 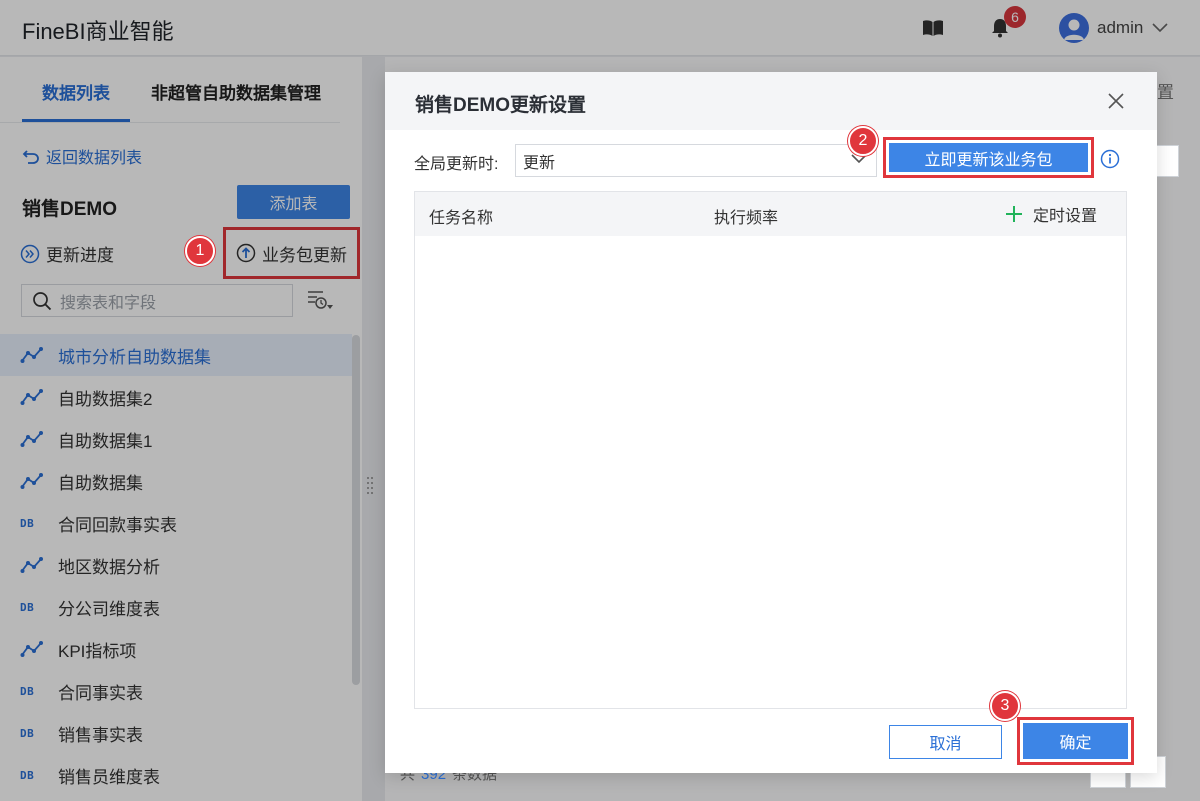 I want to click on background-input, so click(x=1168, y=161).